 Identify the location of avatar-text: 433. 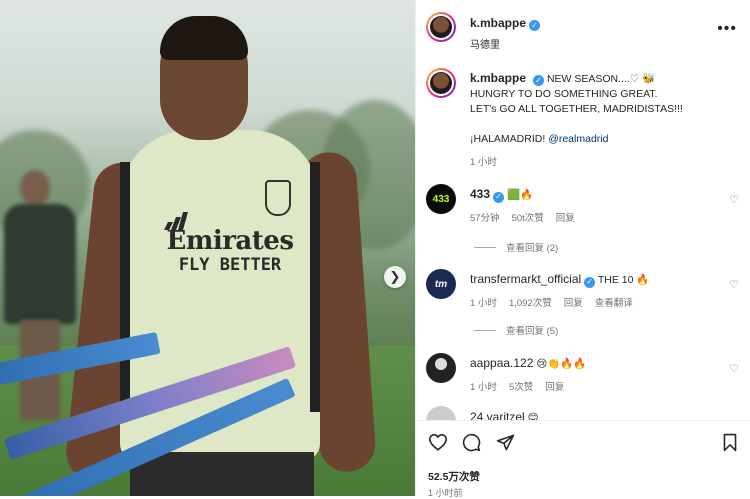
(441, 199).